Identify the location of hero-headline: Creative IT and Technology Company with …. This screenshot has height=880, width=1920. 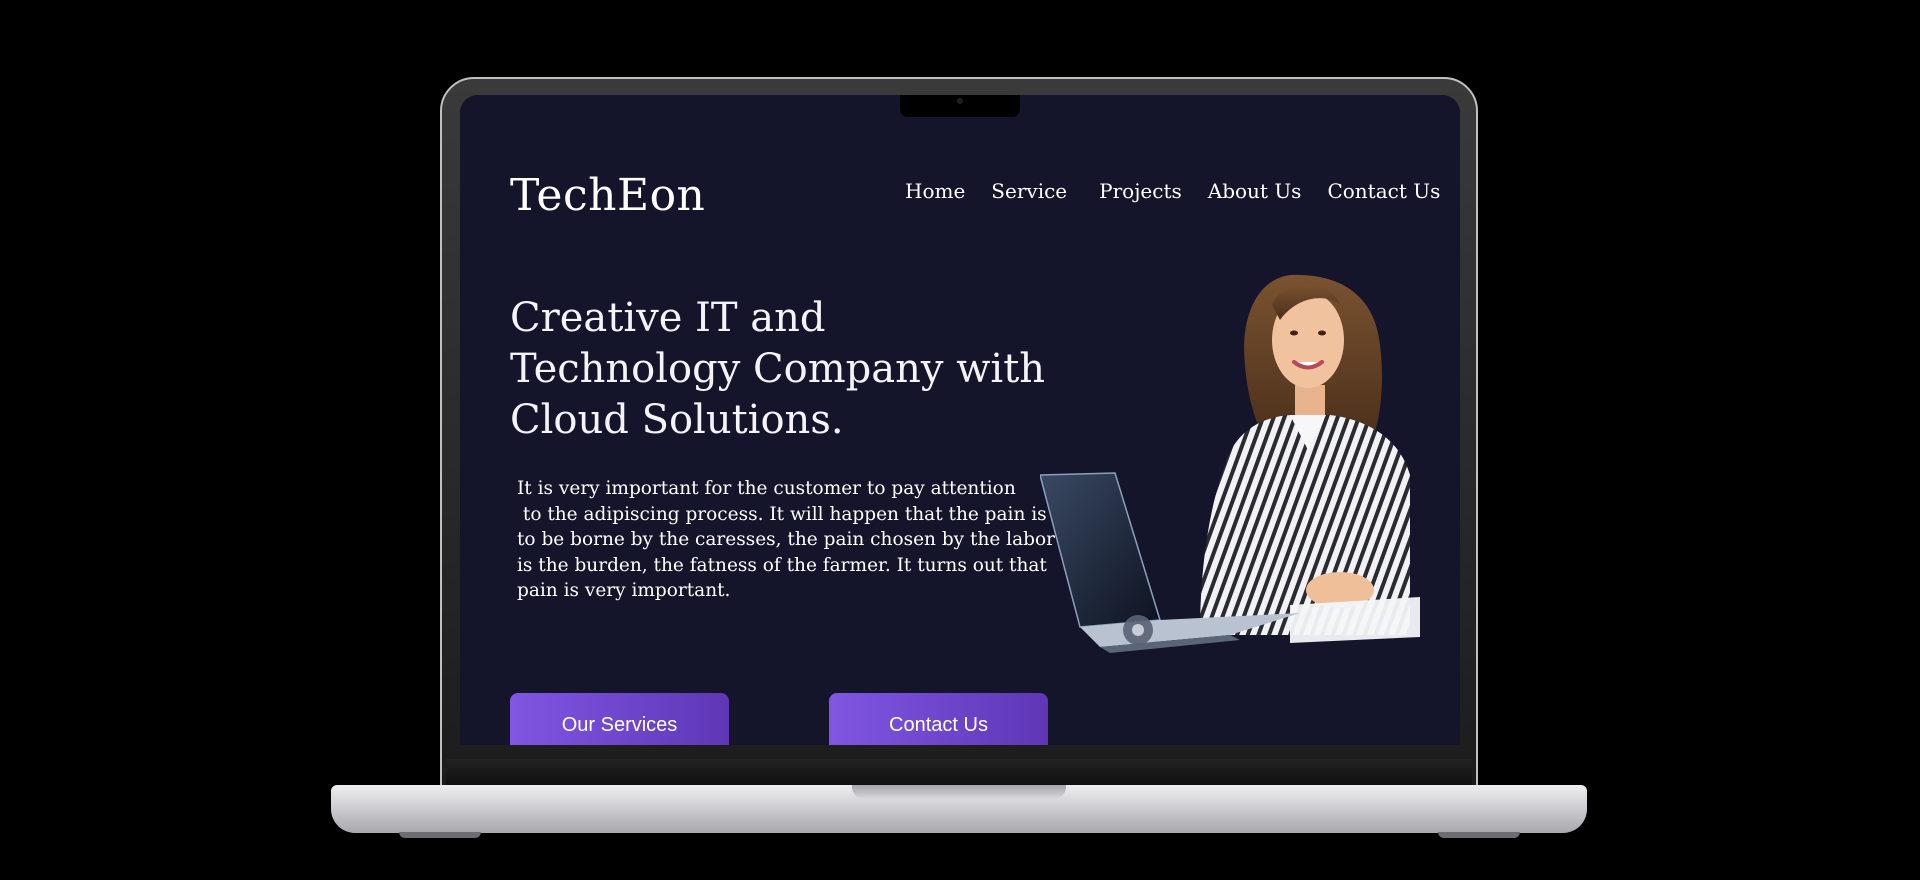
(790, 369).